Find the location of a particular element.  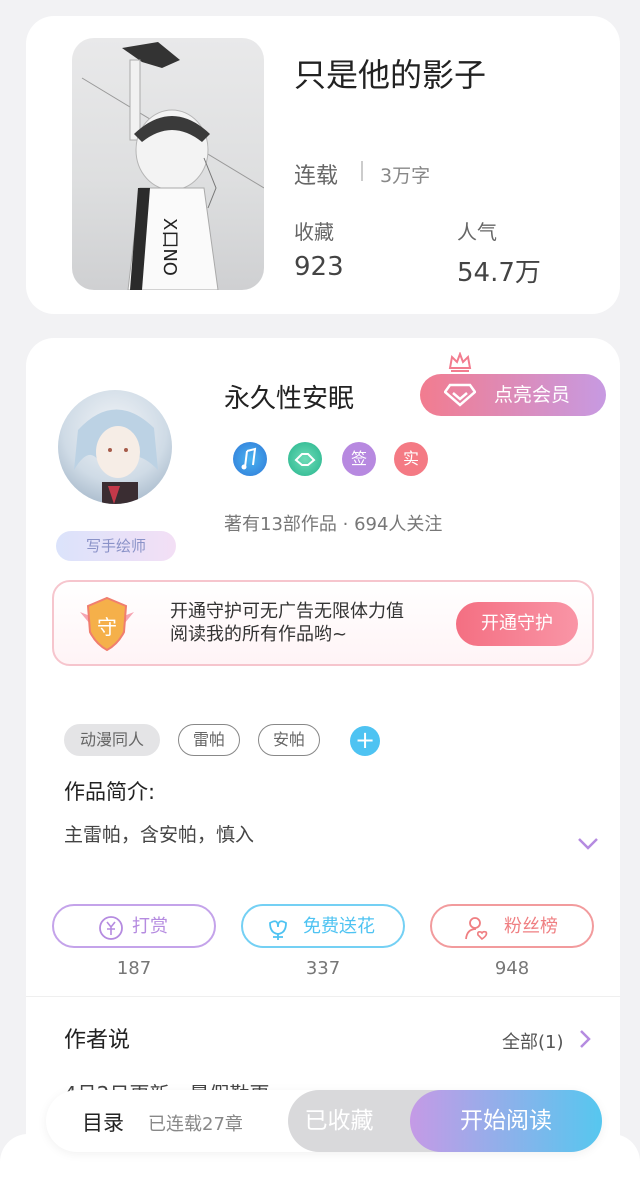

intro-text: 主雷帕，含安帕，慎入 is located at coordinates (159, 835).